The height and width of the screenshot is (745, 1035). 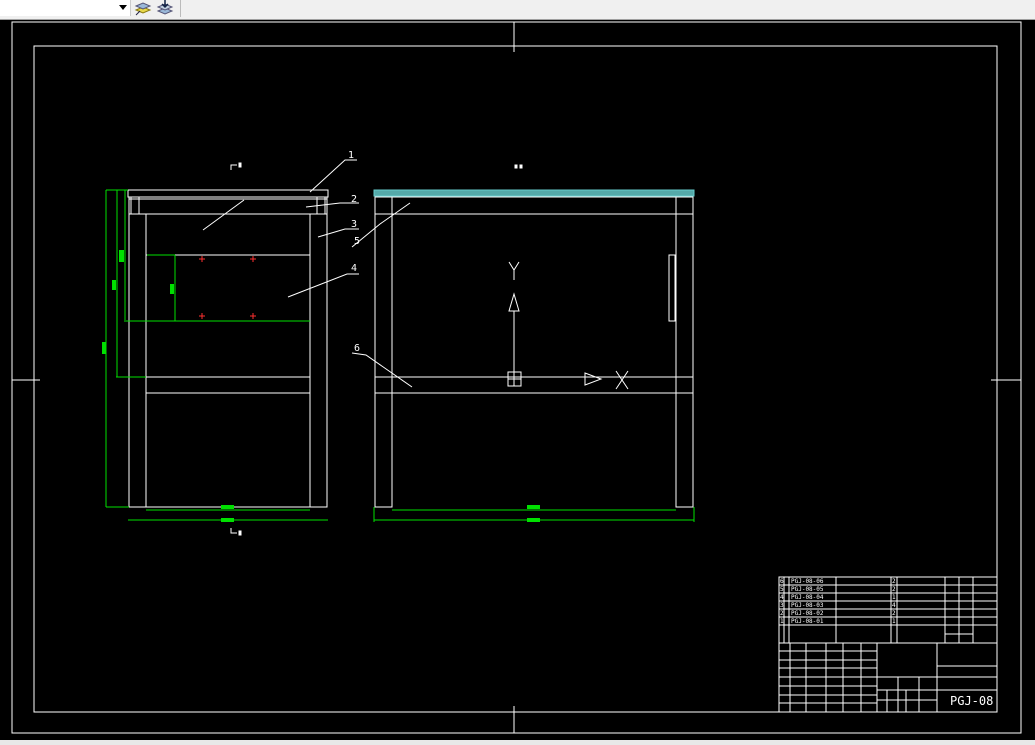 What do you see at coordinates (354, 199) in the screenshot?
I see `balloon-2: 2` at bounding box center [354, 199].